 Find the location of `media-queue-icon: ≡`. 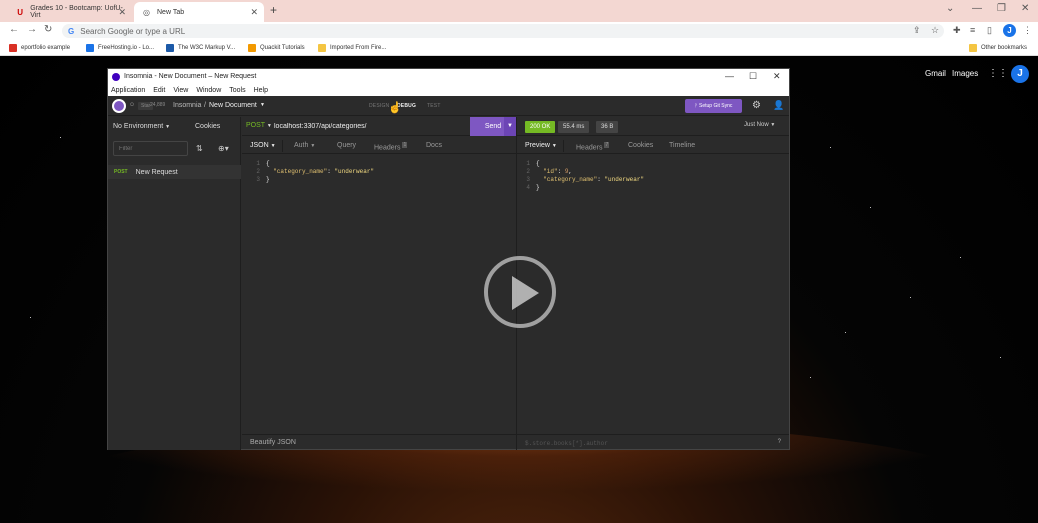

media-queue-icon: ≡ is located at coordinates (972, 30).